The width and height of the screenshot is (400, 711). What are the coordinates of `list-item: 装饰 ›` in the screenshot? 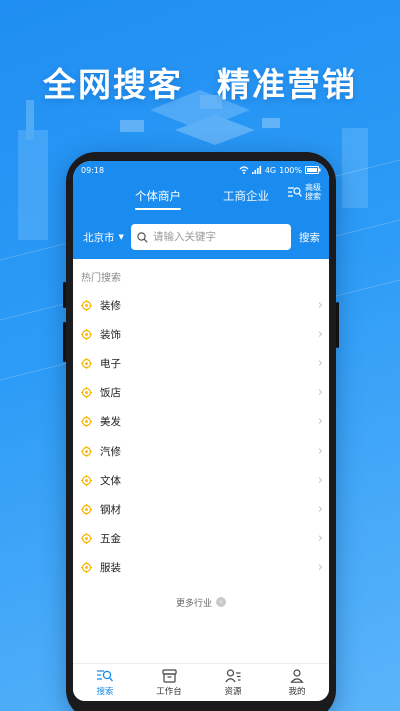 It's located at (201, 334).